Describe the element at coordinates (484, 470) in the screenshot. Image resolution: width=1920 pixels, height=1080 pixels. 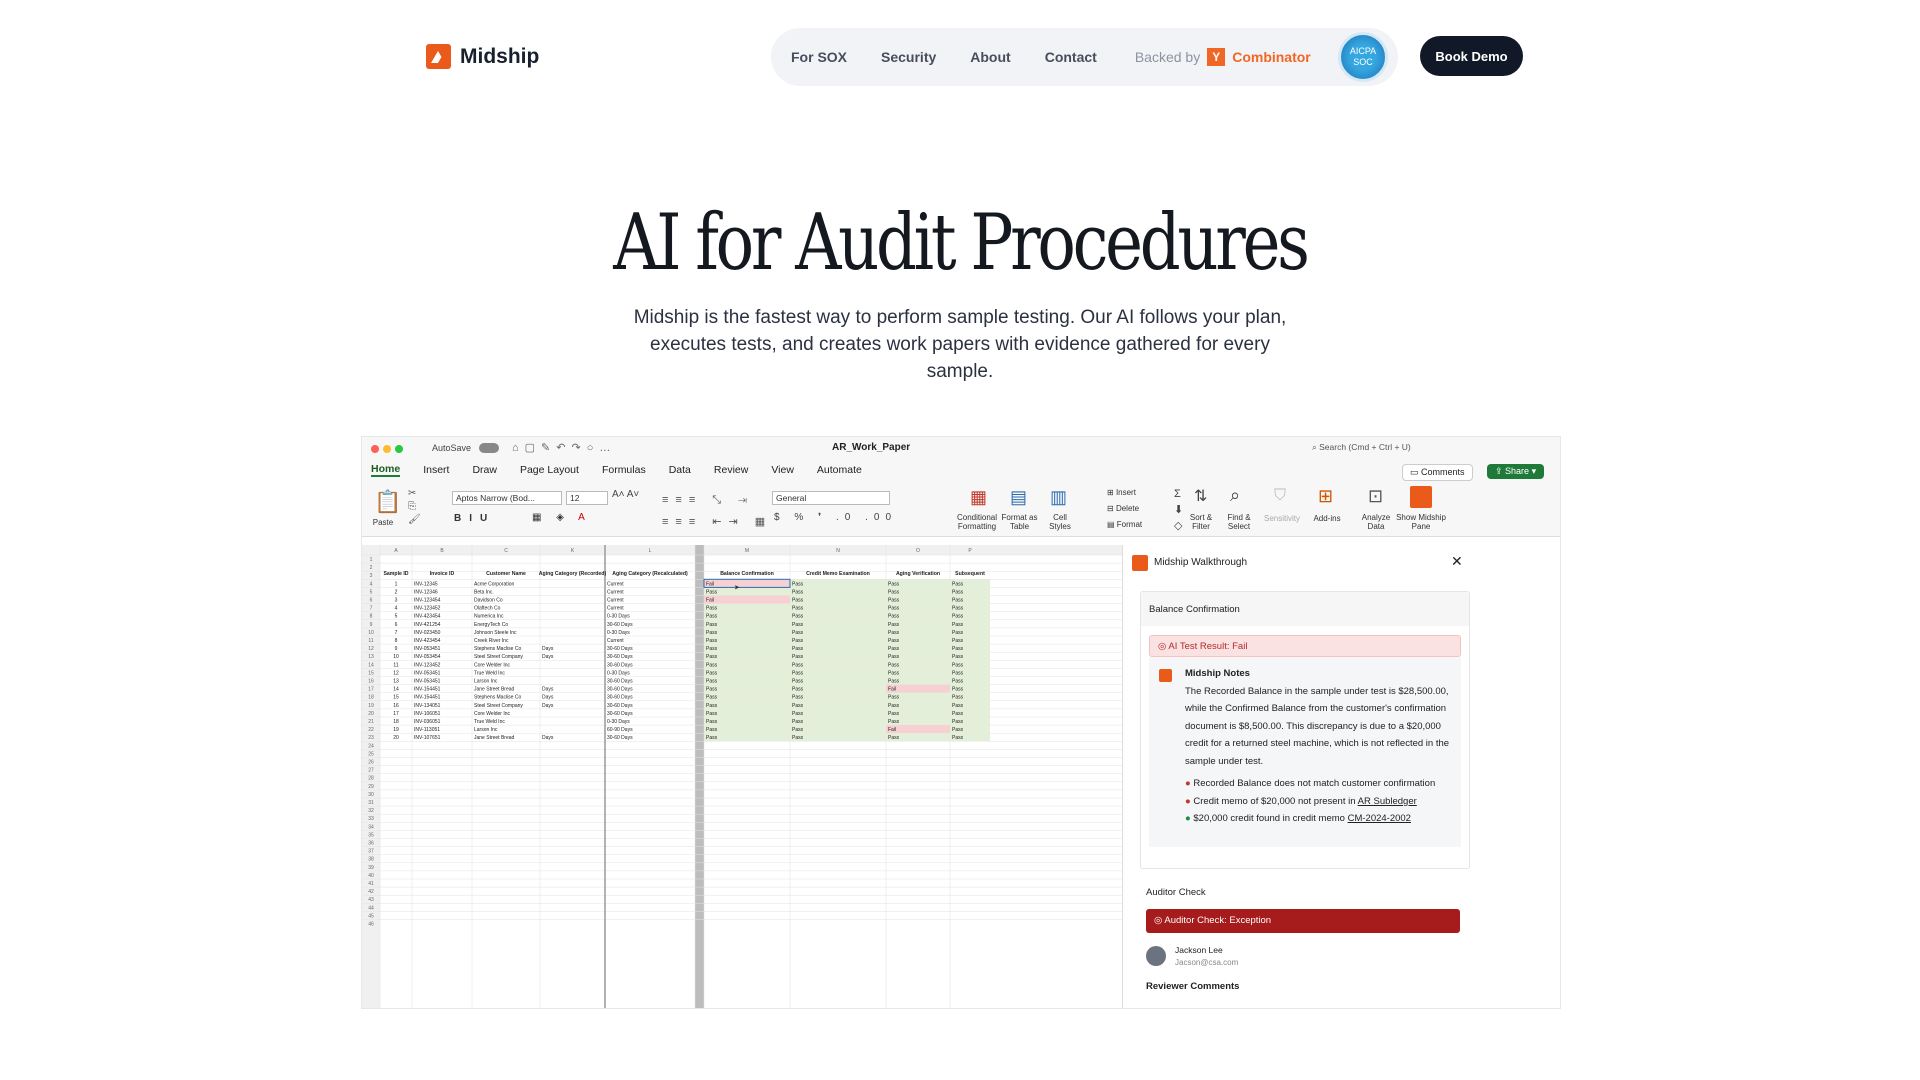
I see `tab-draw: Draw` at that location.